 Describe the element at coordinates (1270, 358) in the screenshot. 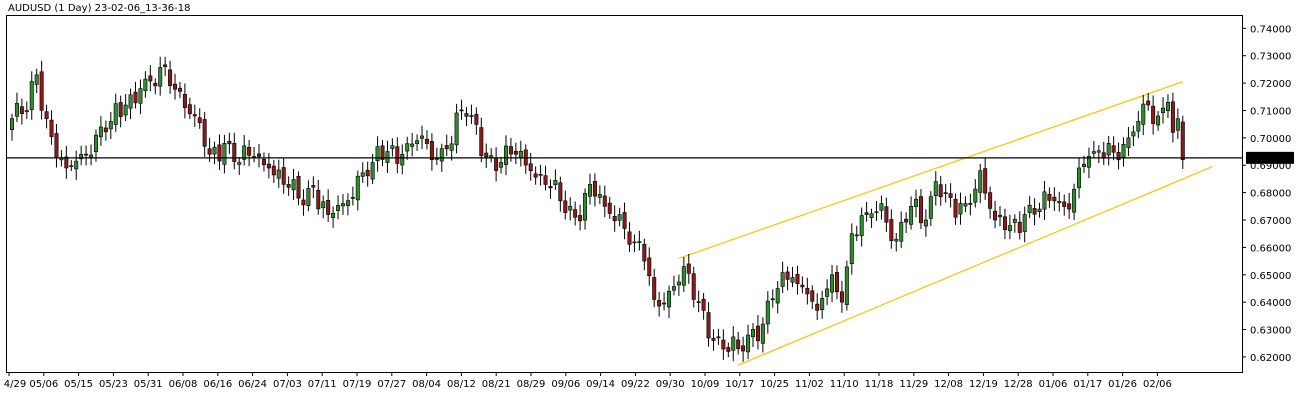

I see `y-tick-label: 0.62000` at that location.